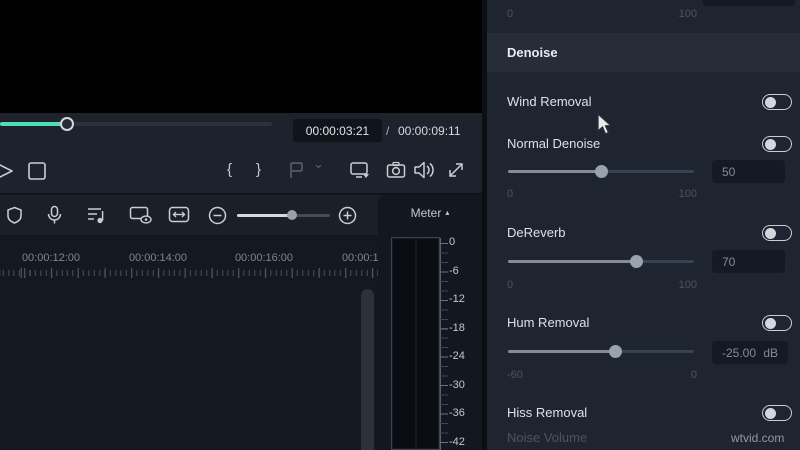 This screenshot has height=450, width=800. What do you see at coordinates (602, 285) in the screenshot?
I see `dereverb-scale: 0 100` at bounding box center [602, 285].